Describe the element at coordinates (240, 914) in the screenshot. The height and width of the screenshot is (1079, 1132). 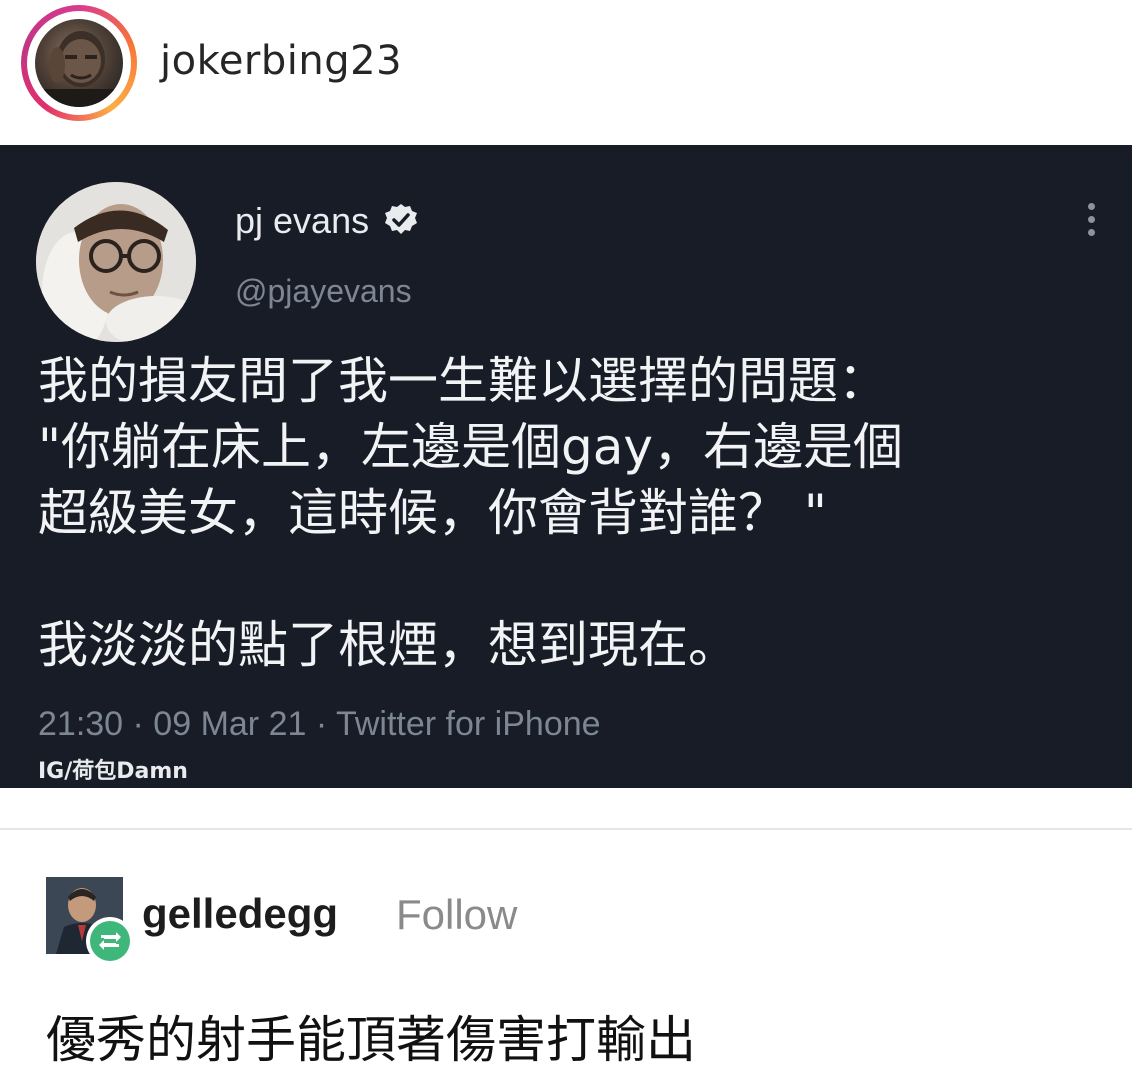
I see `reblog-username: gelledegg` at that location.